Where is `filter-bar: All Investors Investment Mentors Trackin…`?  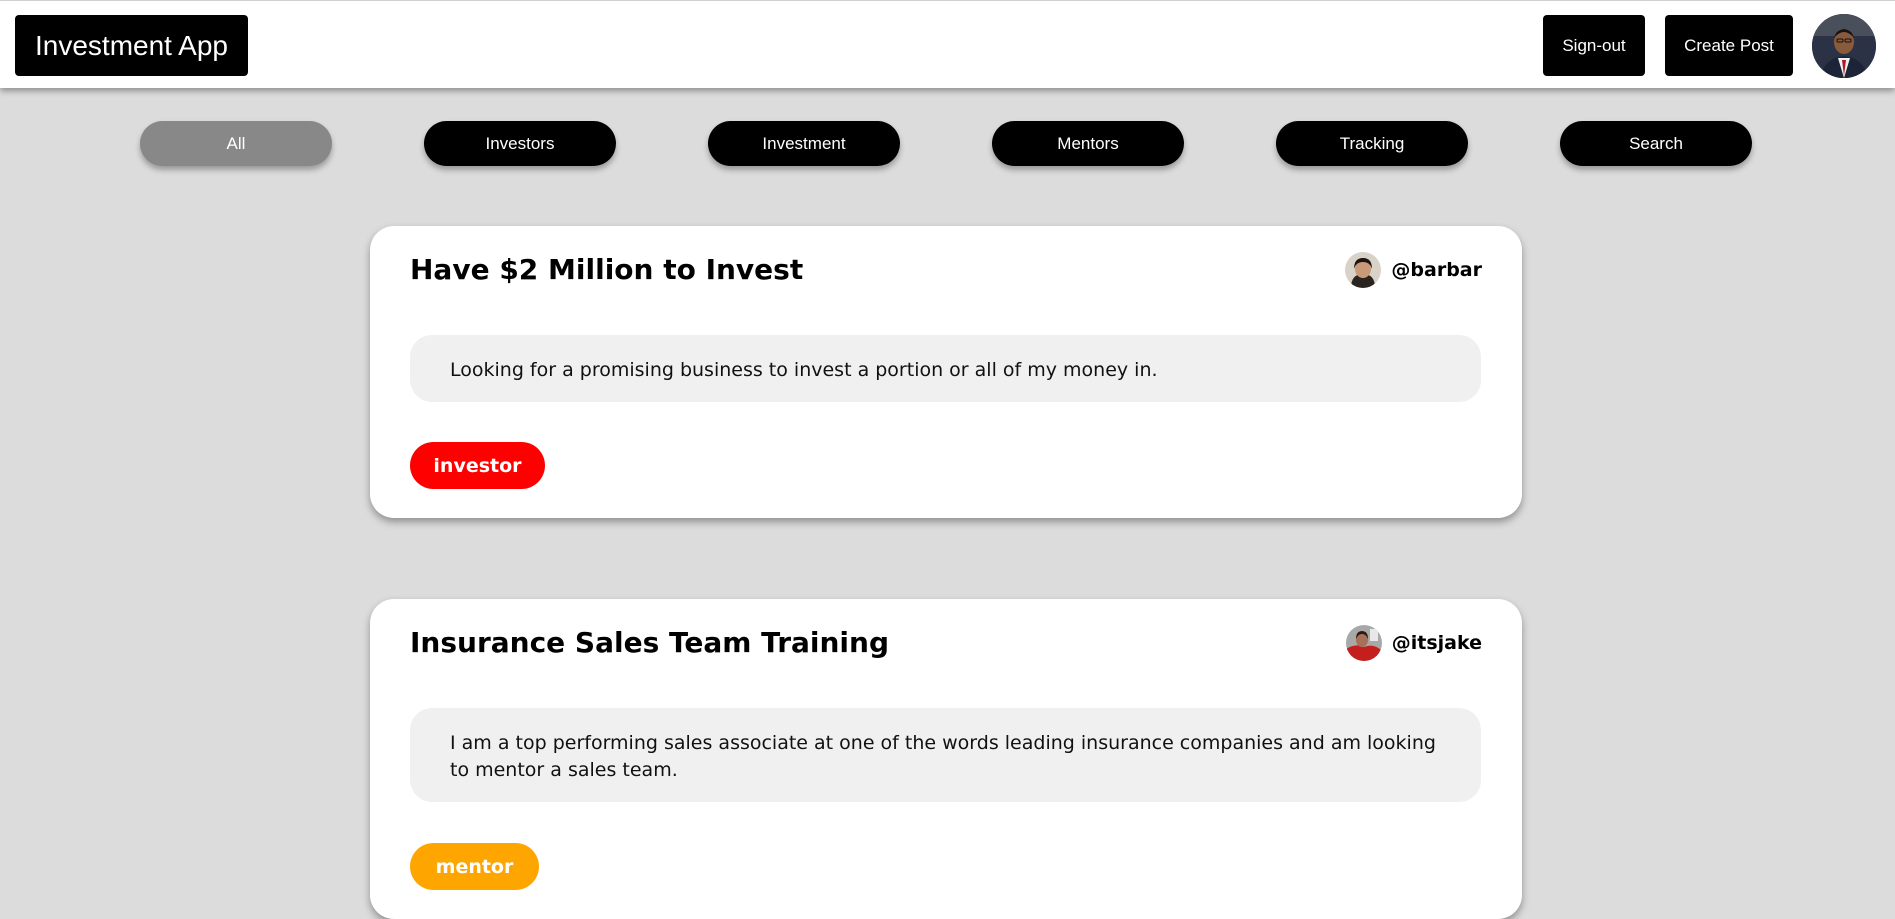 filter-bar: All Investors Investment Mentors Trackin… is located at coordinates (947, 143).